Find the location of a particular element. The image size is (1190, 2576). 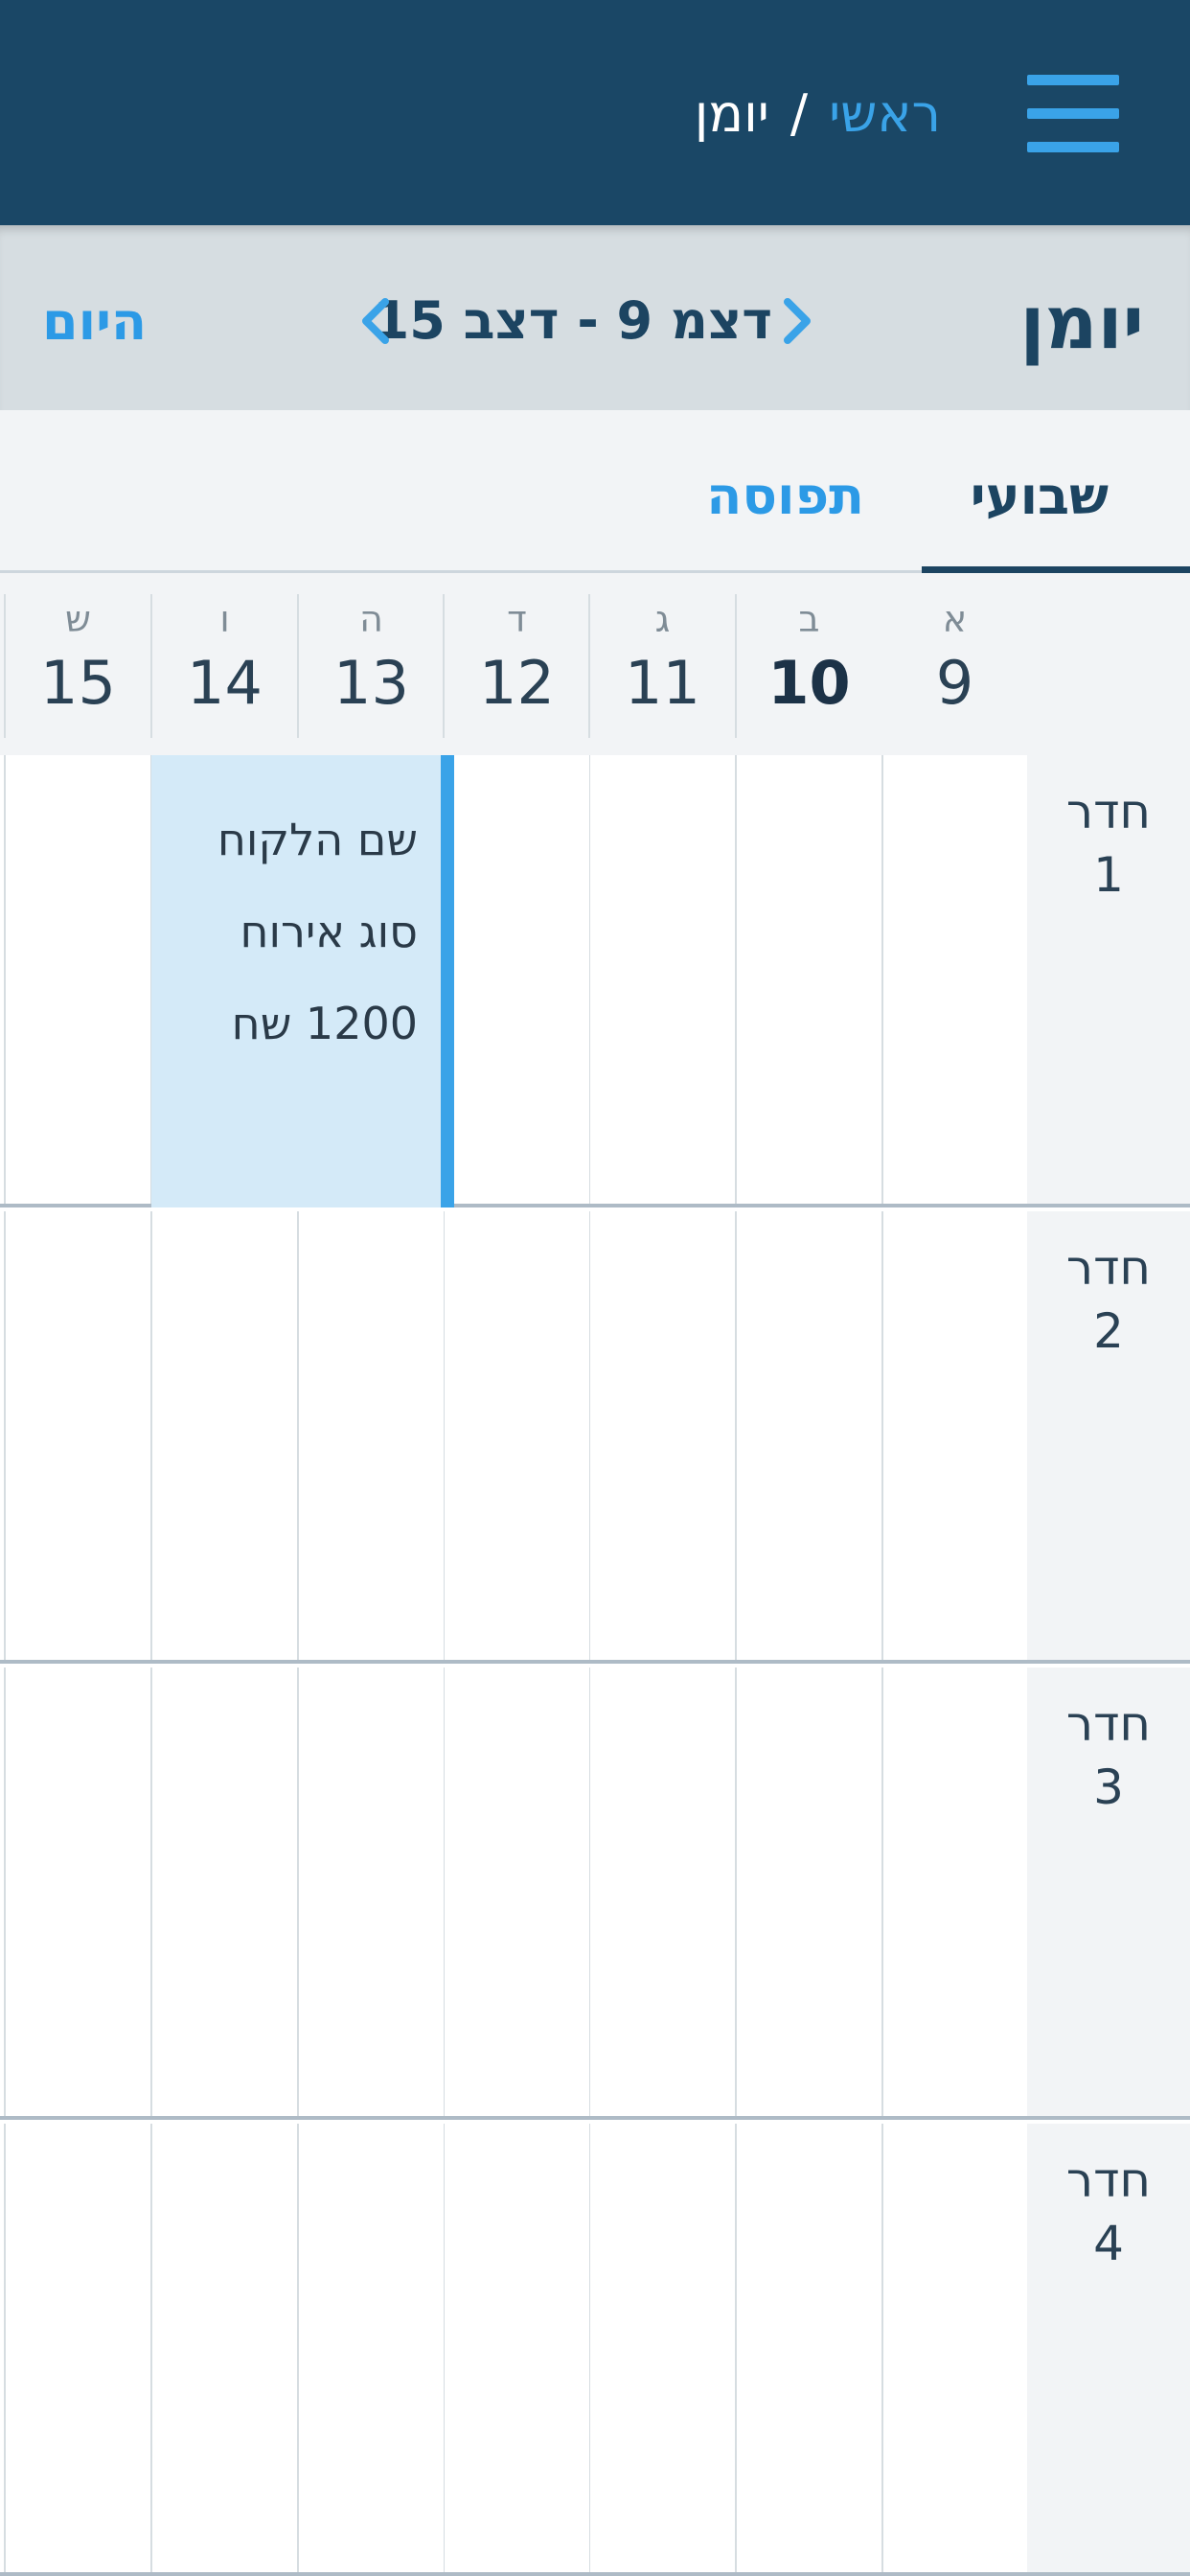

day-header-mon: ב 10 is located at coordinates (808, 666).